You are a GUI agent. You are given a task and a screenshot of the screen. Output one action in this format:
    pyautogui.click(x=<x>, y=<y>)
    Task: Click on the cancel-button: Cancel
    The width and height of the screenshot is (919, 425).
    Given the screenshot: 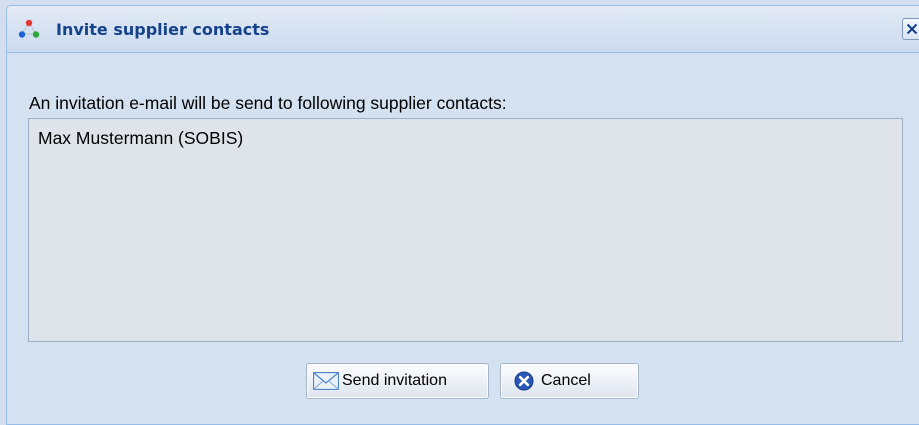 What is the action you would take?
    pyautogui.click(x=569, y=381)
    